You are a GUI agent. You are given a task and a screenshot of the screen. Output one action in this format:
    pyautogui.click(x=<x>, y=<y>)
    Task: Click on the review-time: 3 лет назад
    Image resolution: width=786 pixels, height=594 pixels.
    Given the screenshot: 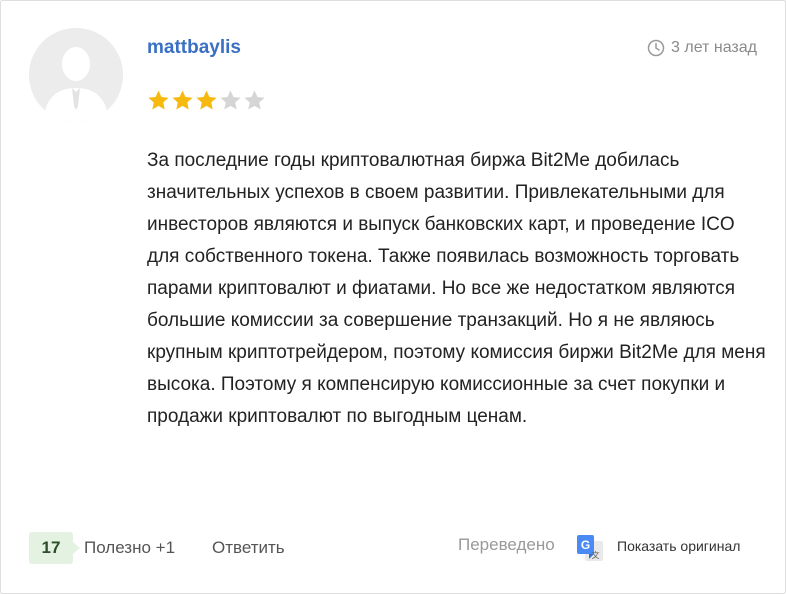 What is the action you would take?
    pyautogui.click(x=702, y=48)
    